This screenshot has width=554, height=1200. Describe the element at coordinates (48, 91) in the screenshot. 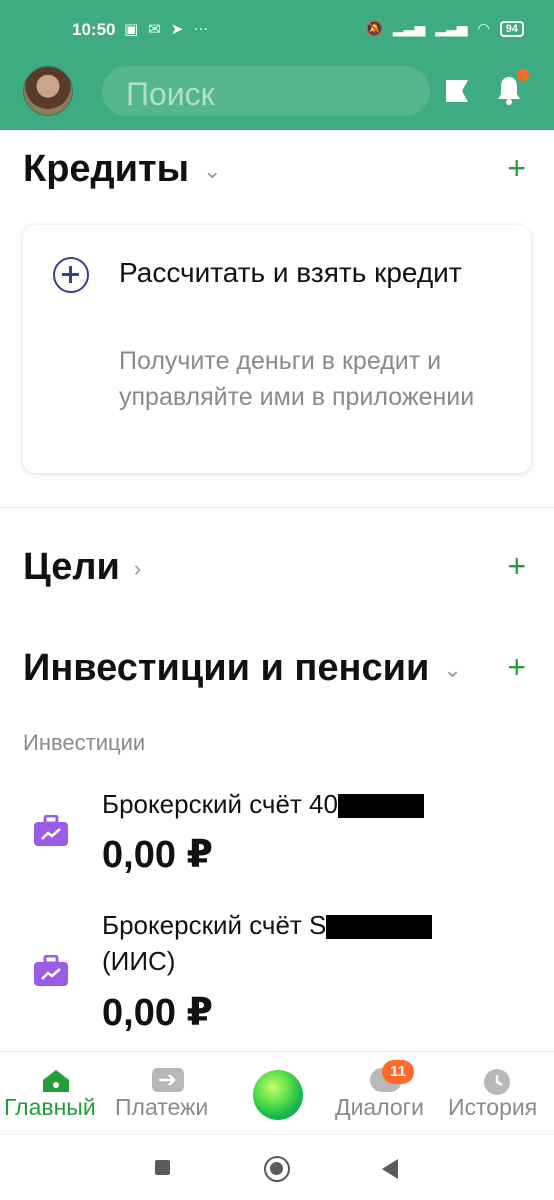

I see `avatar` at that location.